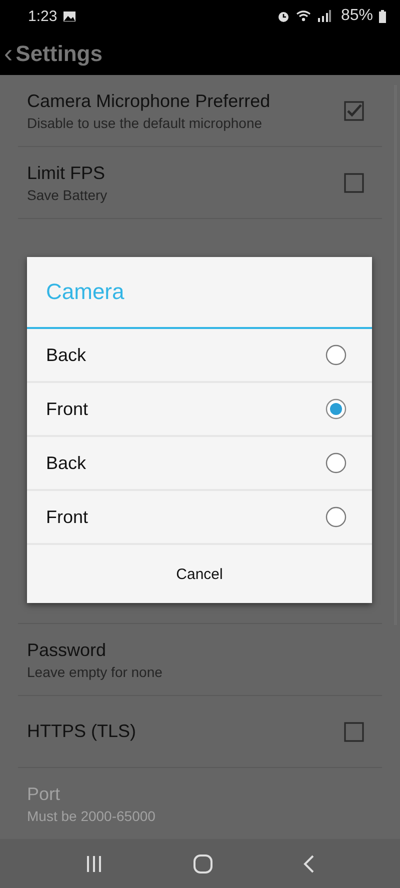 The height and width of the screenshot is (888, 400). I want to click on setting-summary: Must be 2000-65000, so click(91, 816).